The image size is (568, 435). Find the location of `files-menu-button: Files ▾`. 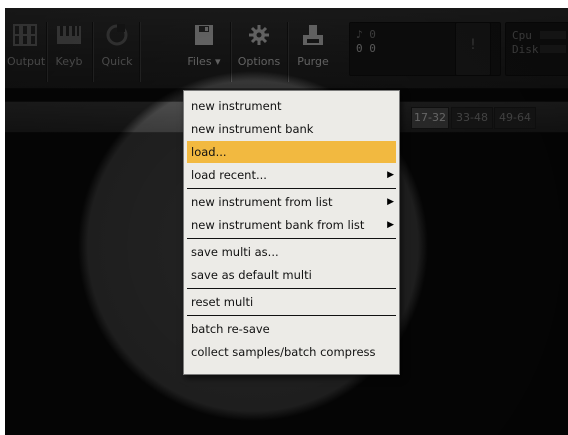

files-menu-button: Files ▾ is located at coordinates (204, 53).